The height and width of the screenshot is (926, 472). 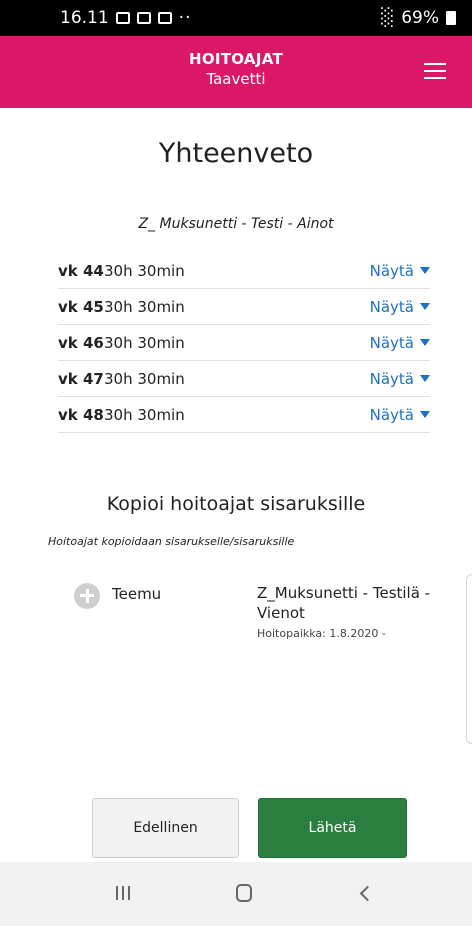 What do you see at coordinates (244, 415) in the screenshot?
I see `week-row: vk 48 30h 30min Näytä` at bounding box center [244, 415].